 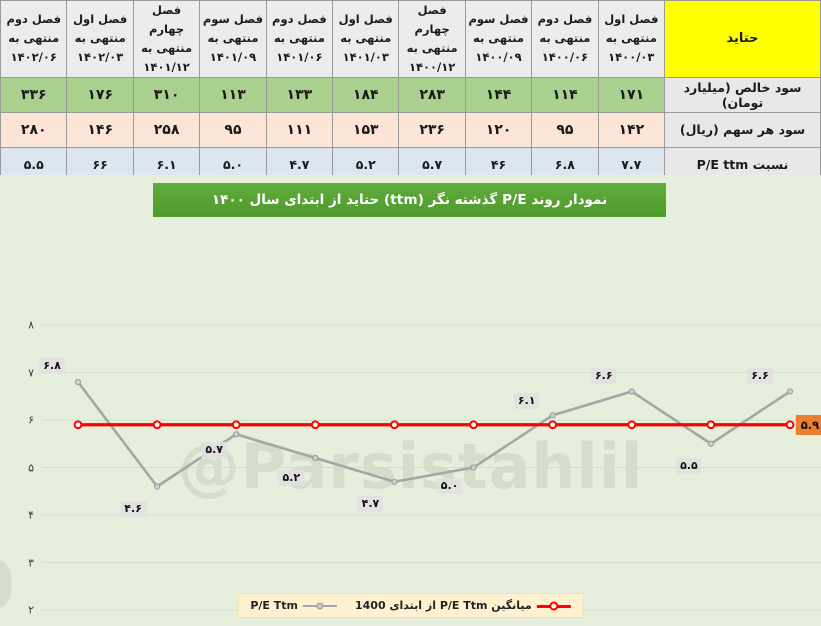 What do you see at coordinates (370, 503) in the screenshot?
I see `point-label-4: ۴.۷` at bounding box center [370, 503].